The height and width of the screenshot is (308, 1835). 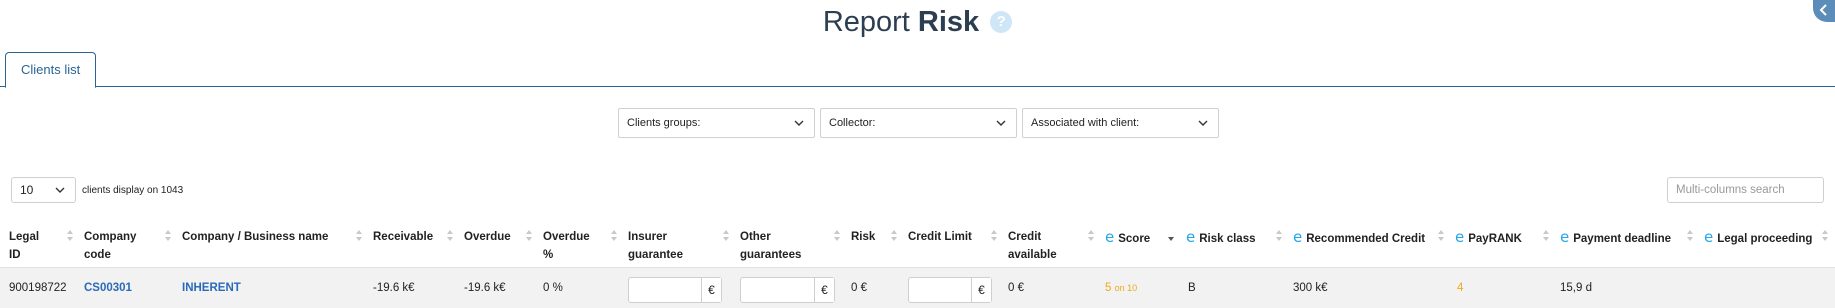 What do you see at coordinates (1823, 10) in the screenshot?
I see `chevron-left-icon` at bounding box center [1823, 10].